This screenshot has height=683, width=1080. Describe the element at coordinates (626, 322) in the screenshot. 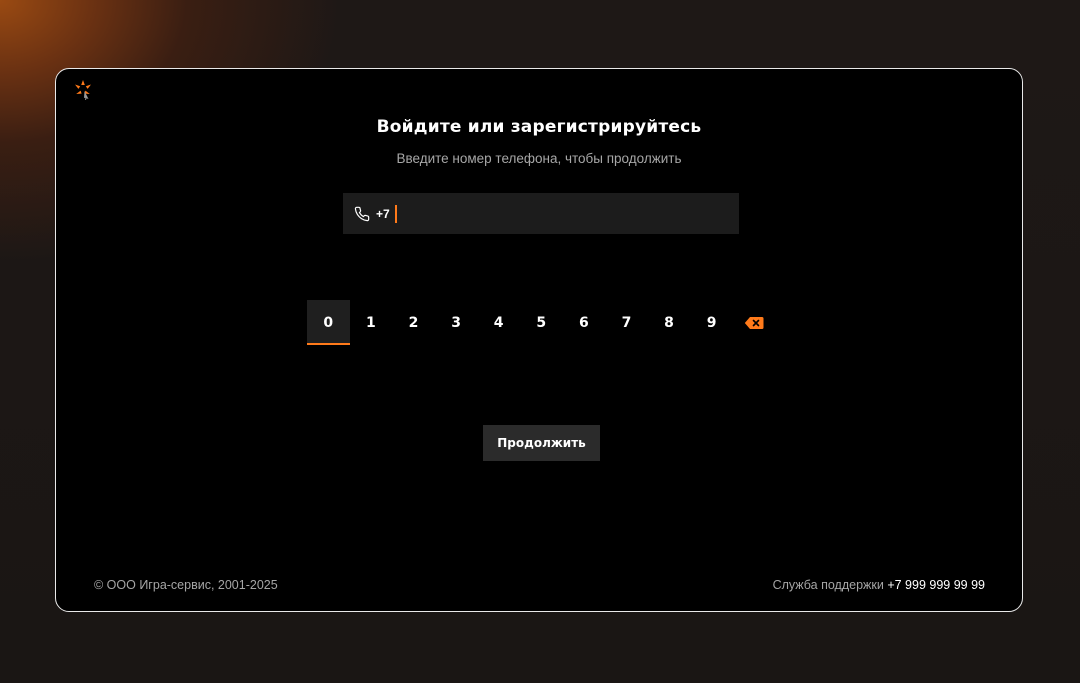

I see `key-7: 7` at that location.